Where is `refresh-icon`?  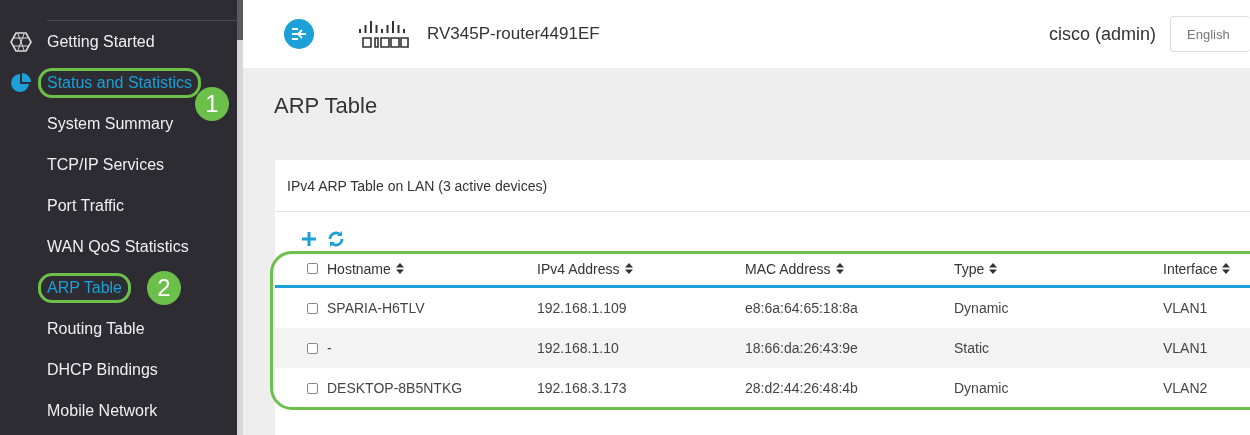
refresh-icon is located at coordinates (336, 238).